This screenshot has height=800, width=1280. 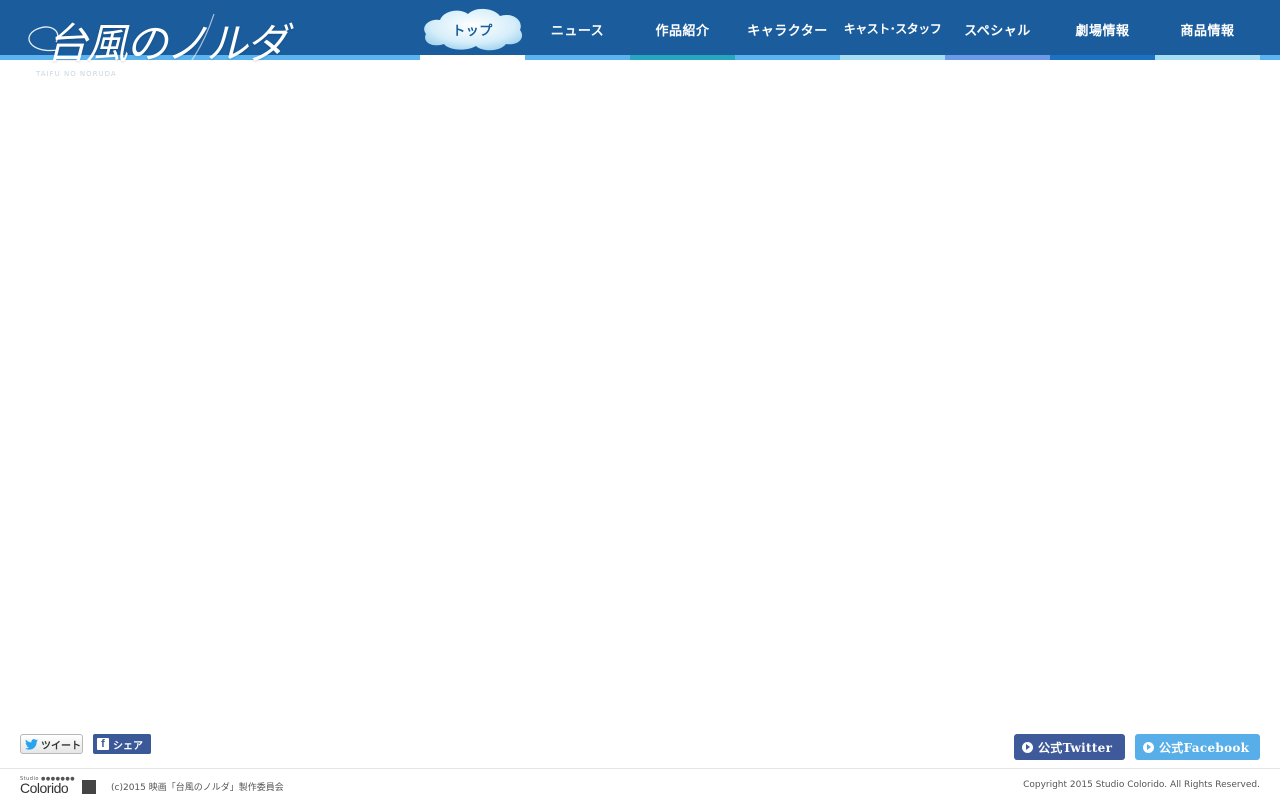 I want to click on nav-label: キャスト･スタッフ, so click(x=892, y=29).